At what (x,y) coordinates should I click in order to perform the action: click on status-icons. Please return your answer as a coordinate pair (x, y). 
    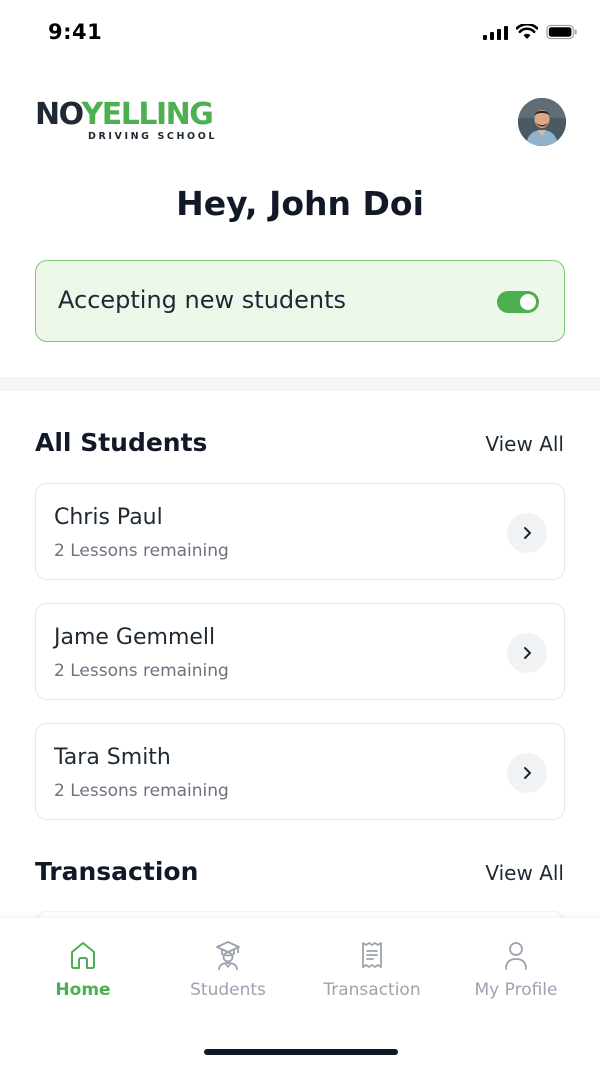
    Looking at the image, I should click on (530, 32).